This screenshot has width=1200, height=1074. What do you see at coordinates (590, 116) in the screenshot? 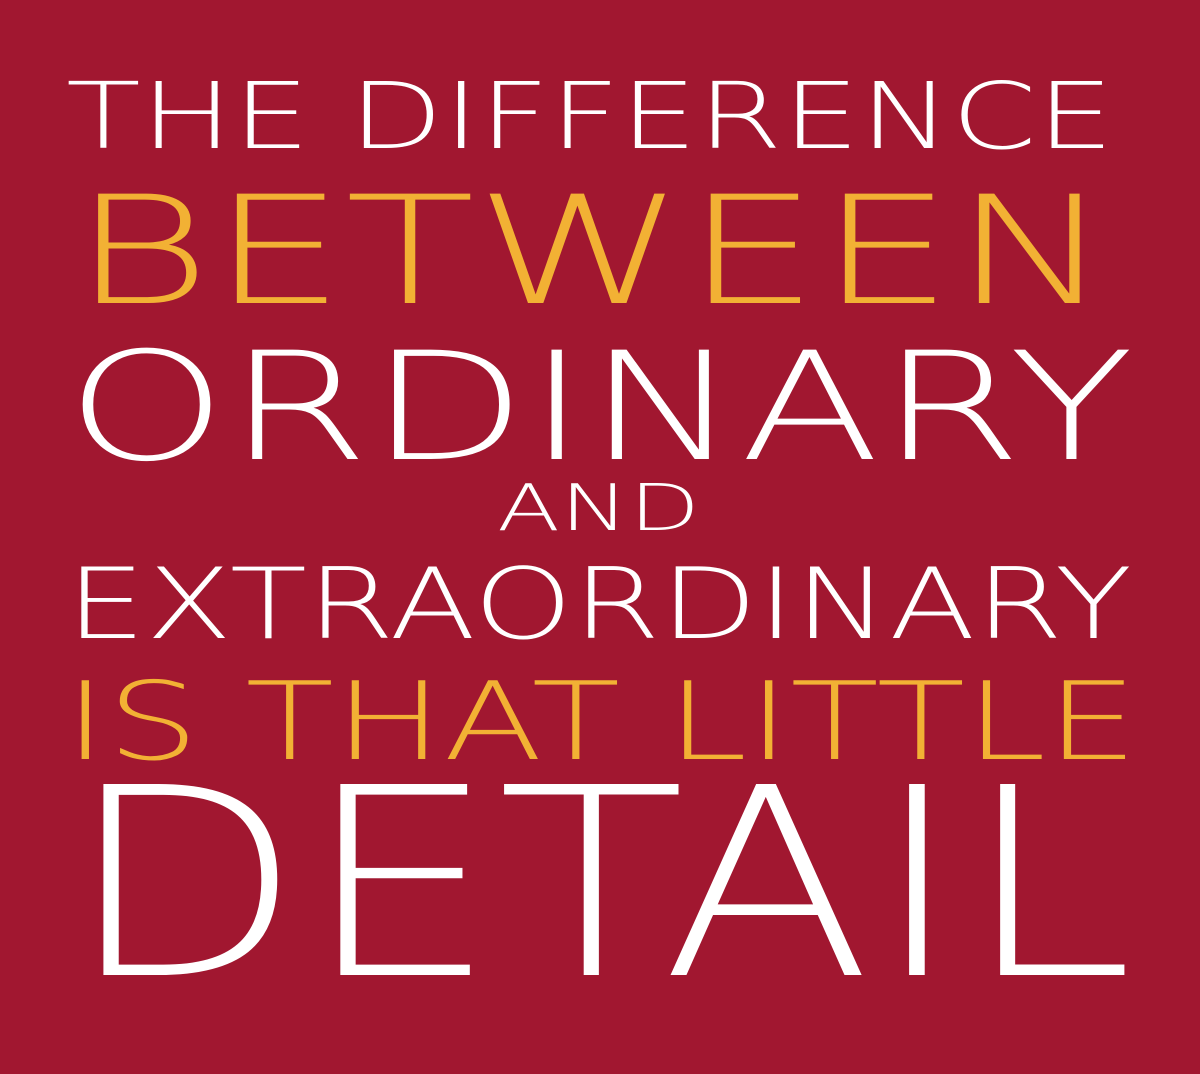
I see `quote-line-the-difference: THE DIFFERENCE` at bounding box center [590, 116].